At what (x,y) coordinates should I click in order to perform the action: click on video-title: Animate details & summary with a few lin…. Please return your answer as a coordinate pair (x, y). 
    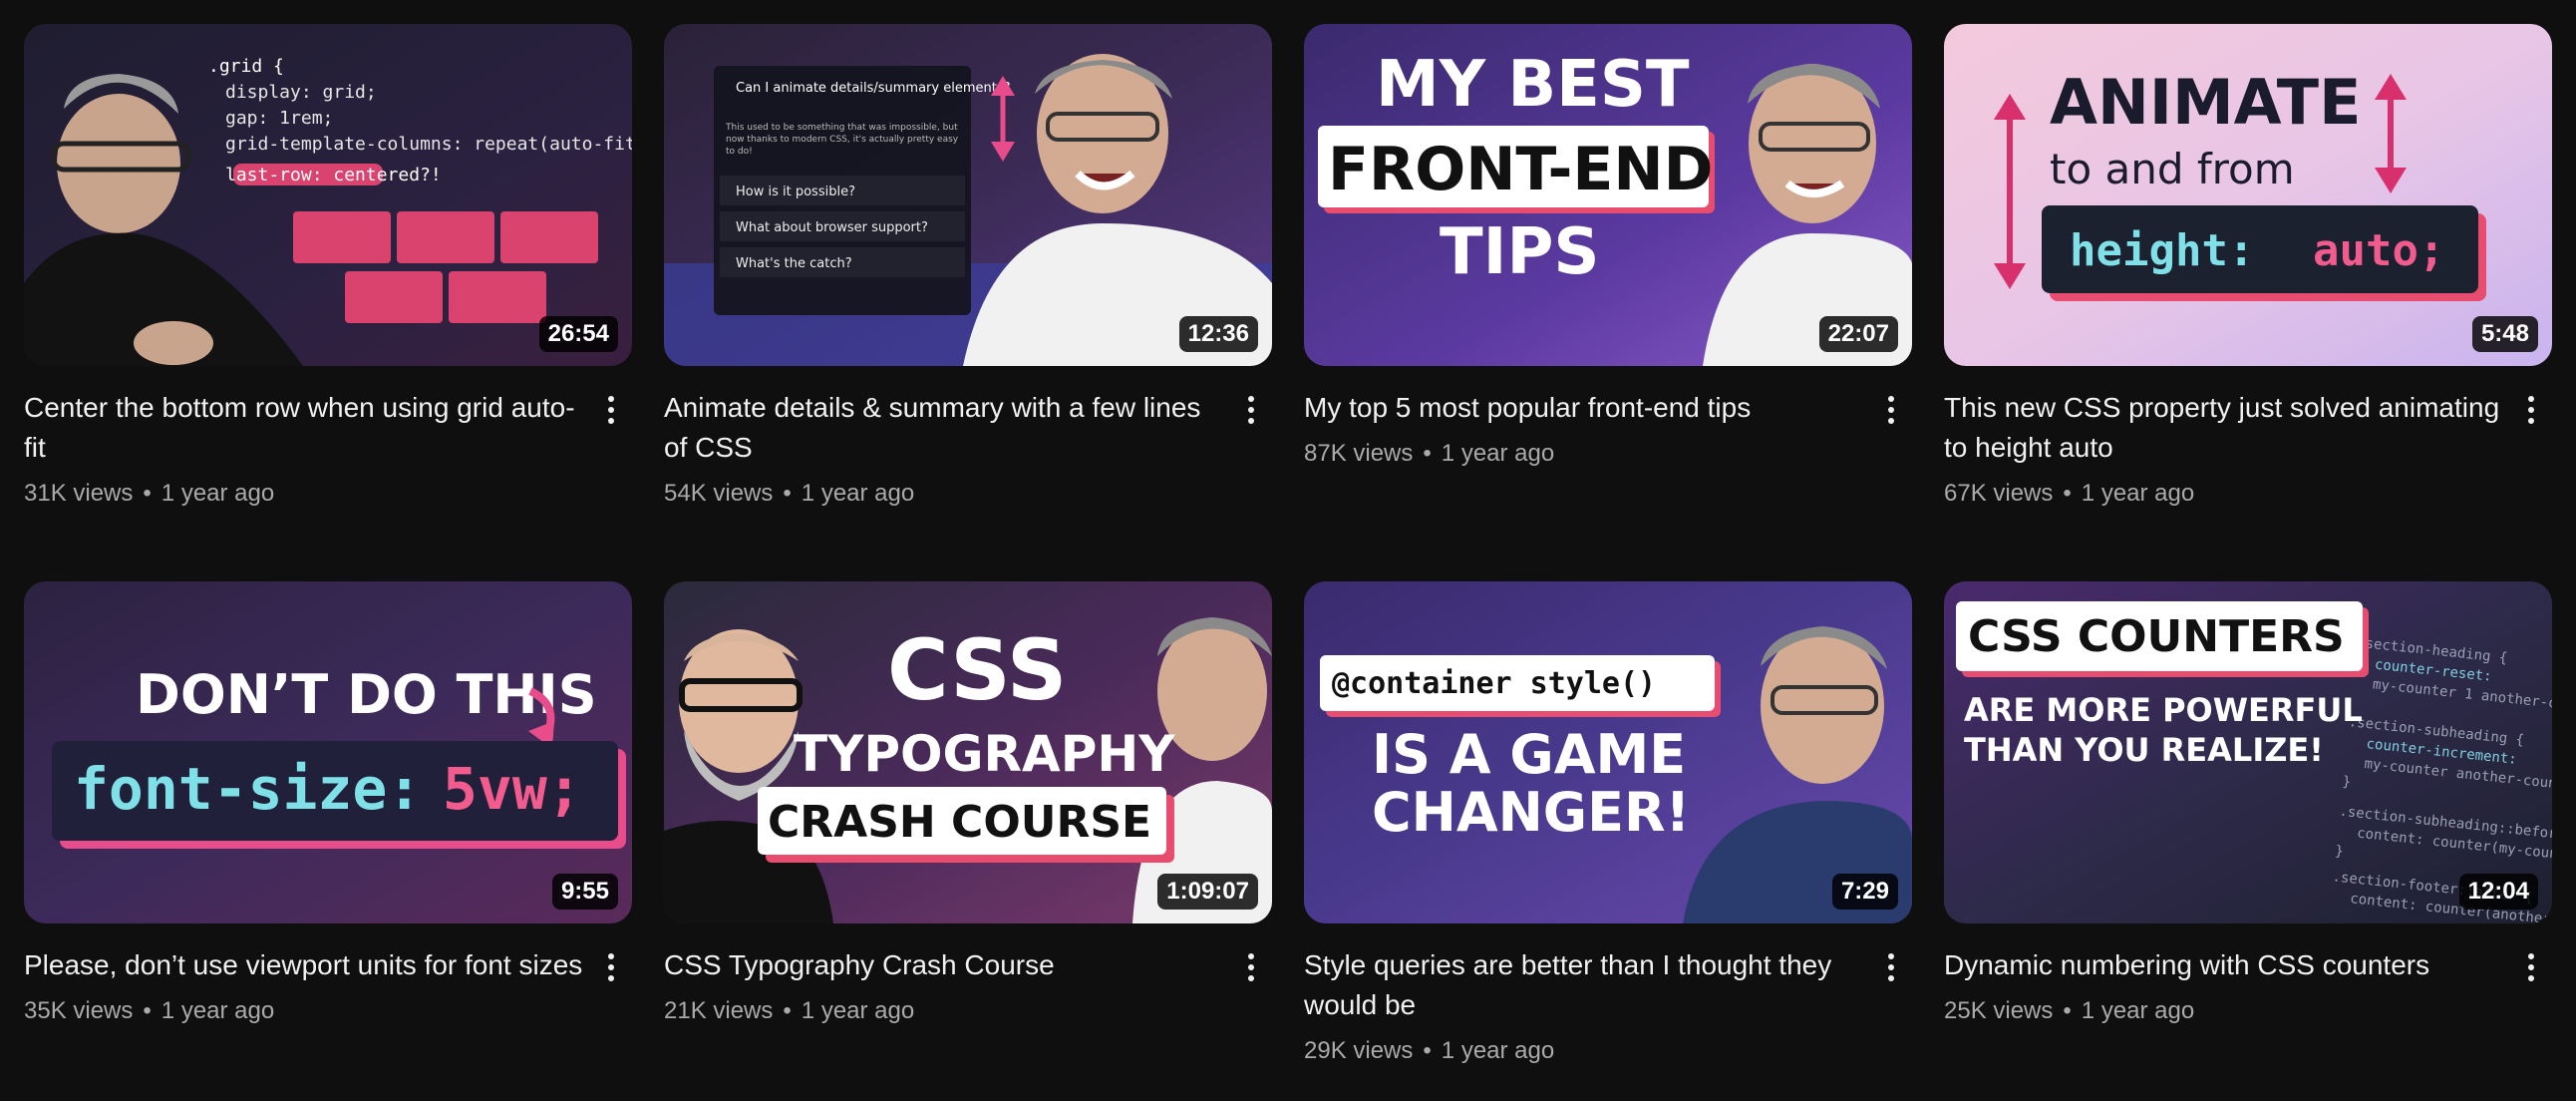
    Looking at the image, I should click on (944, 428).